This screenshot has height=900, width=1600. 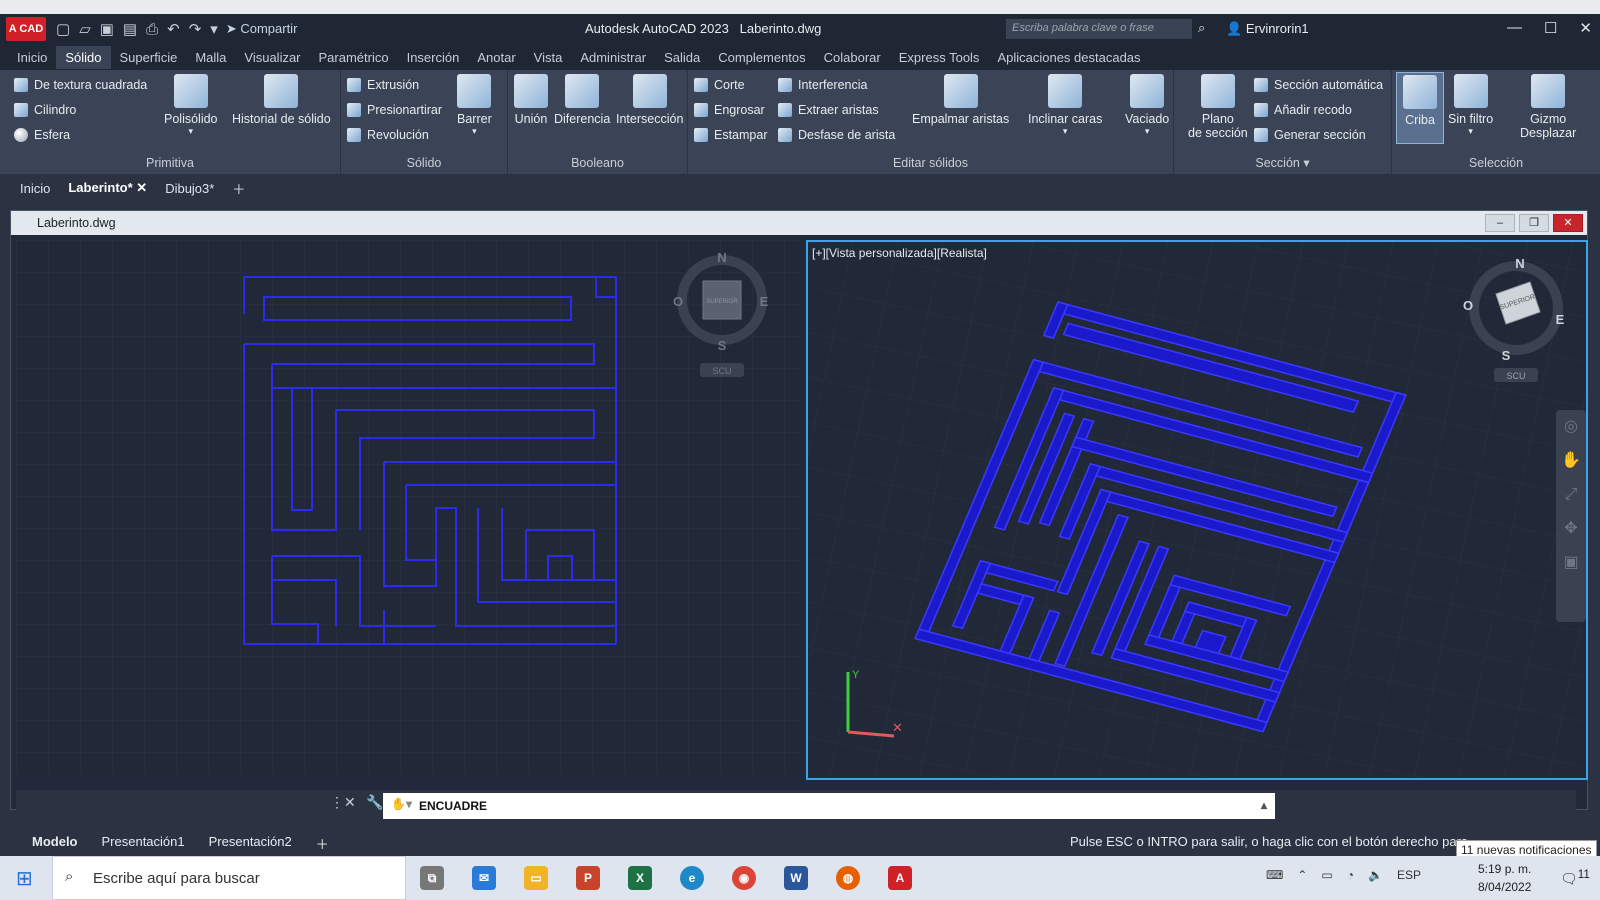 What do you see at coordinates (195, 29) in the screenshot?
I see `redo-icon: ↷` at bounding box center [195, 29].